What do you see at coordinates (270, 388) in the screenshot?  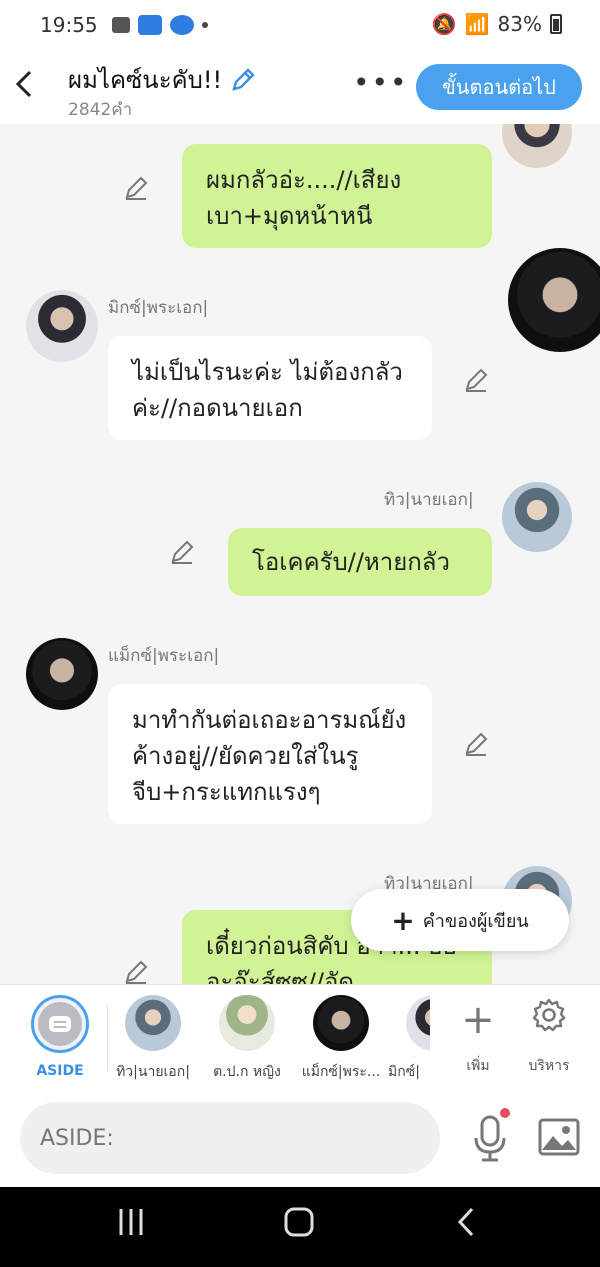 I see `message-bubble: ไม่เป็นไรนะค่ะ ไม่ต้องกลัวค่ะ//กอดนายเอก` at bounding box center [270, 388].